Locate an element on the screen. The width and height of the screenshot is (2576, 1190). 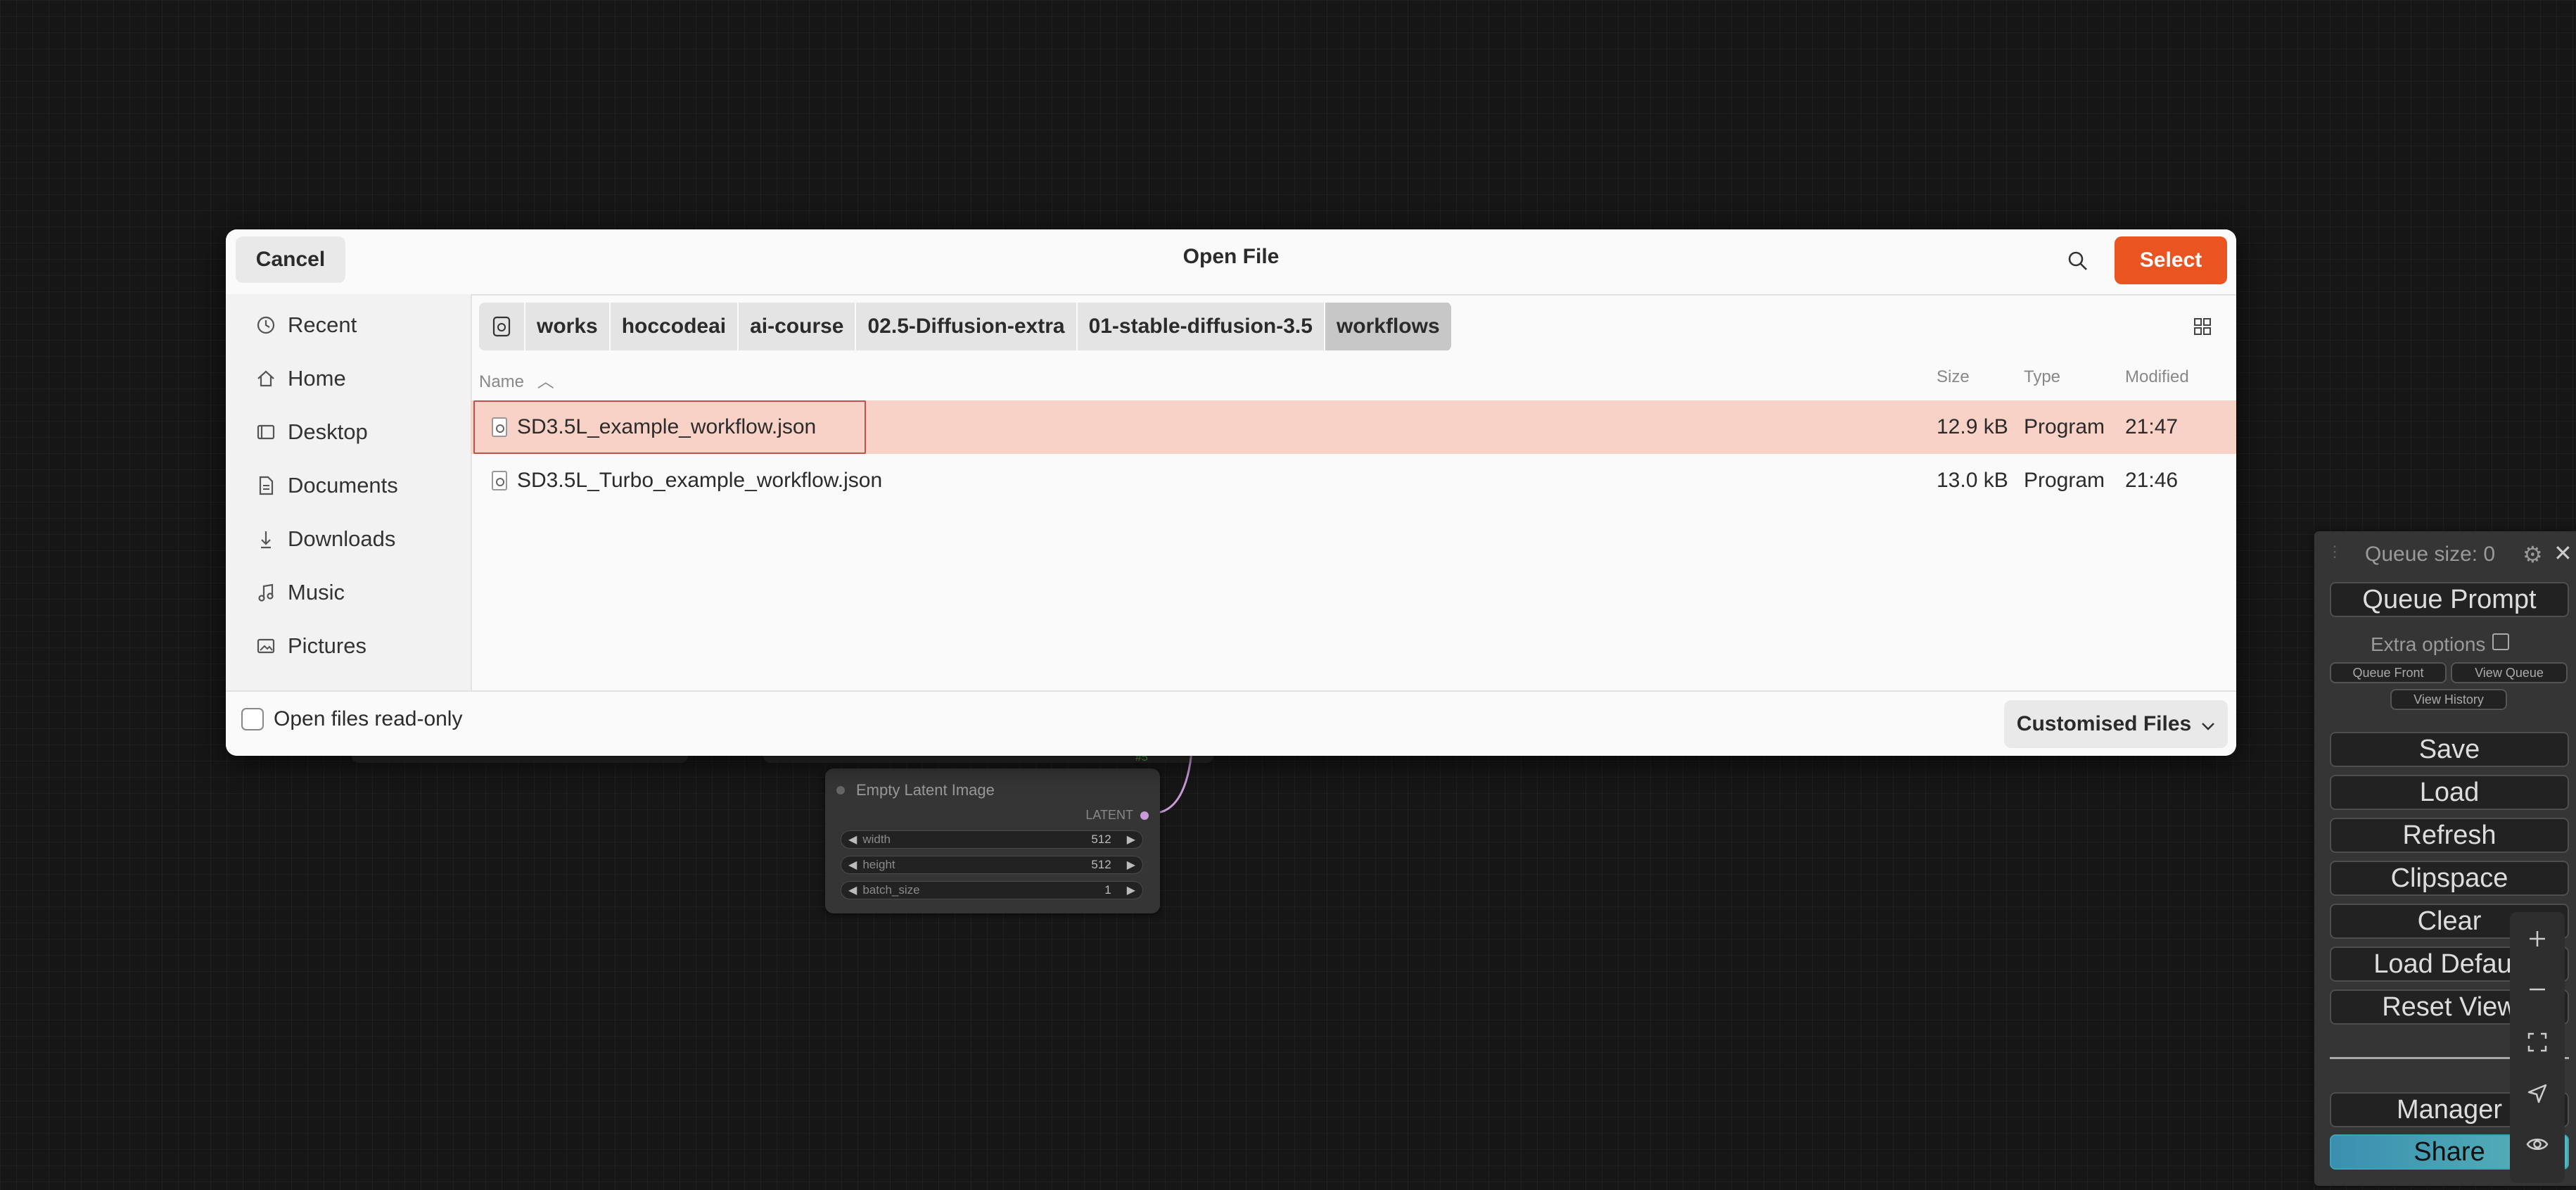
batch-size-widget: ◀ batch_size 1 ▶ is located at coordinates (992, 890).